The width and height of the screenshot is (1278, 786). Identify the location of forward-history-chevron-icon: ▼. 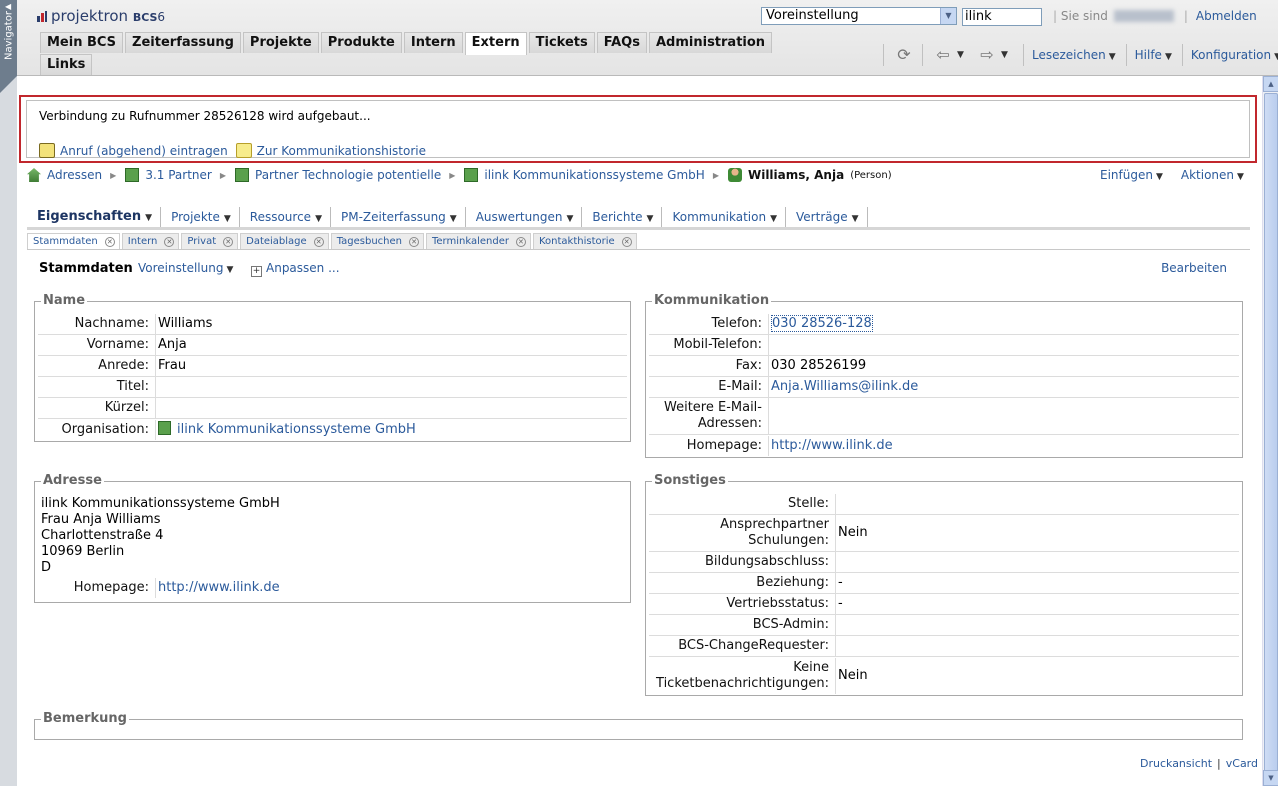
(1007, 55).